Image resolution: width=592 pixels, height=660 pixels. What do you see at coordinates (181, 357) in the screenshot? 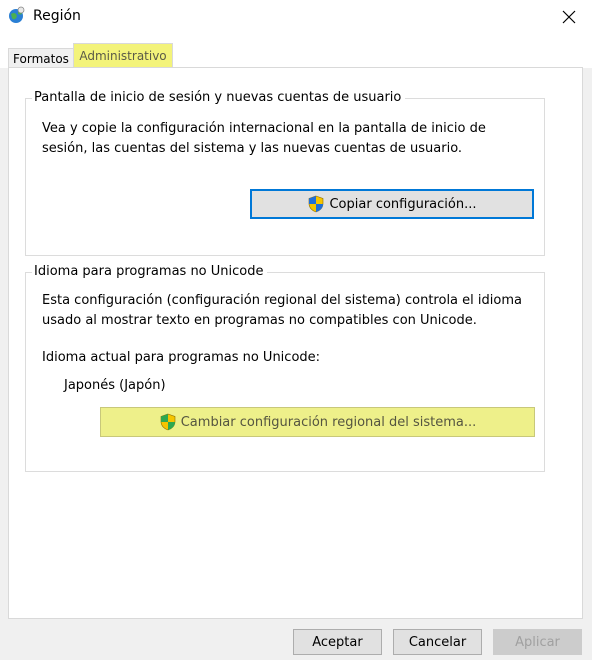
I see `current-language-label: Idioma actual para programas no Unicode:` at bounding box center [181, 357].